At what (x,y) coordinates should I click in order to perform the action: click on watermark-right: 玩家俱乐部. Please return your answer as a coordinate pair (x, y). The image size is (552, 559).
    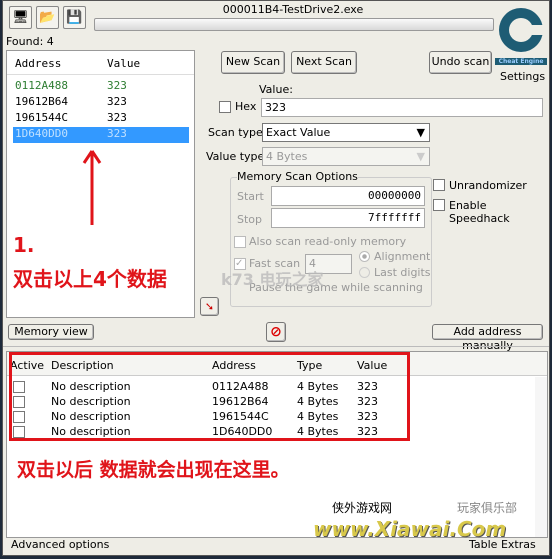
    Looking at the image, I should click on (487, 508).